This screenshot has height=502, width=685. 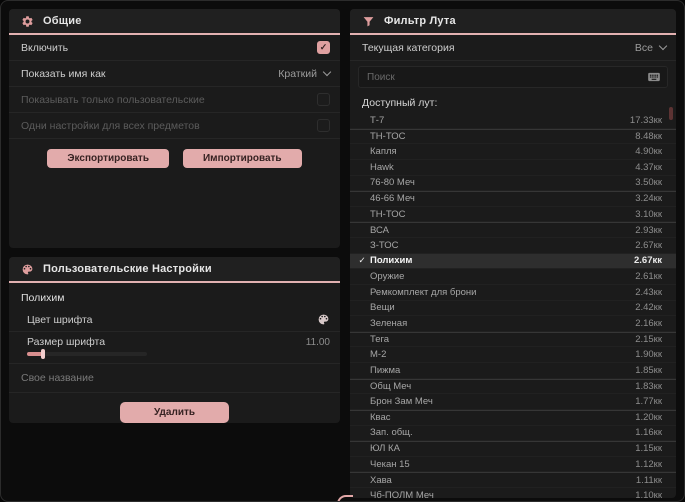 What do you see at coordinates (377, 120) in the screenshot?
I see `loot-item-name: Т-7` at bounding box center [377, 120].